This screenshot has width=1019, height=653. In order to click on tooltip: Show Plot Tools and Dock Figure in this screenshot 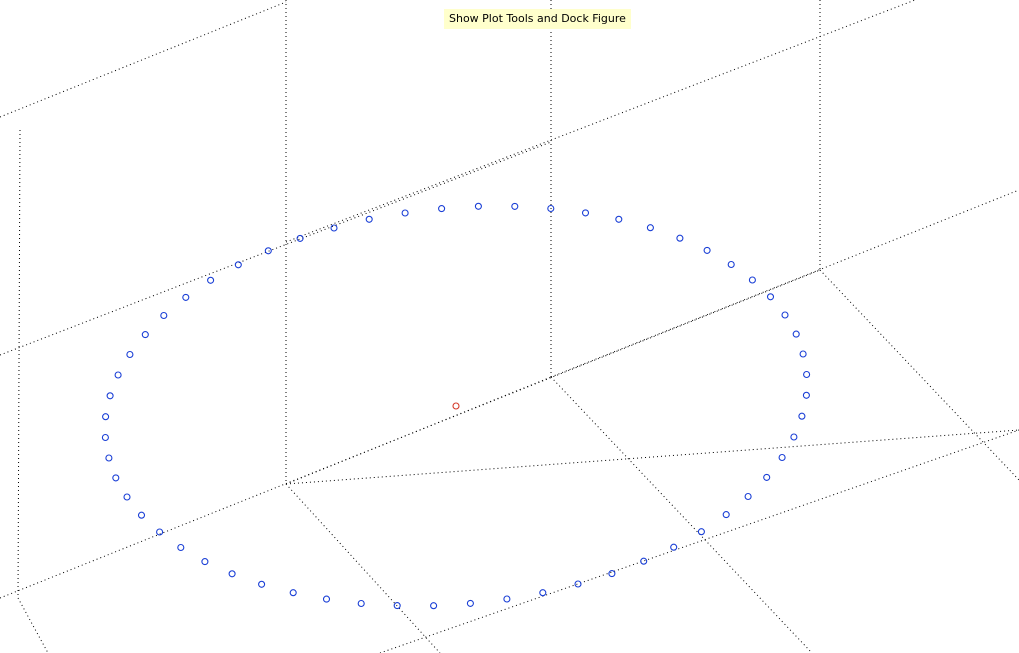, I will do `click(537, 19)`.